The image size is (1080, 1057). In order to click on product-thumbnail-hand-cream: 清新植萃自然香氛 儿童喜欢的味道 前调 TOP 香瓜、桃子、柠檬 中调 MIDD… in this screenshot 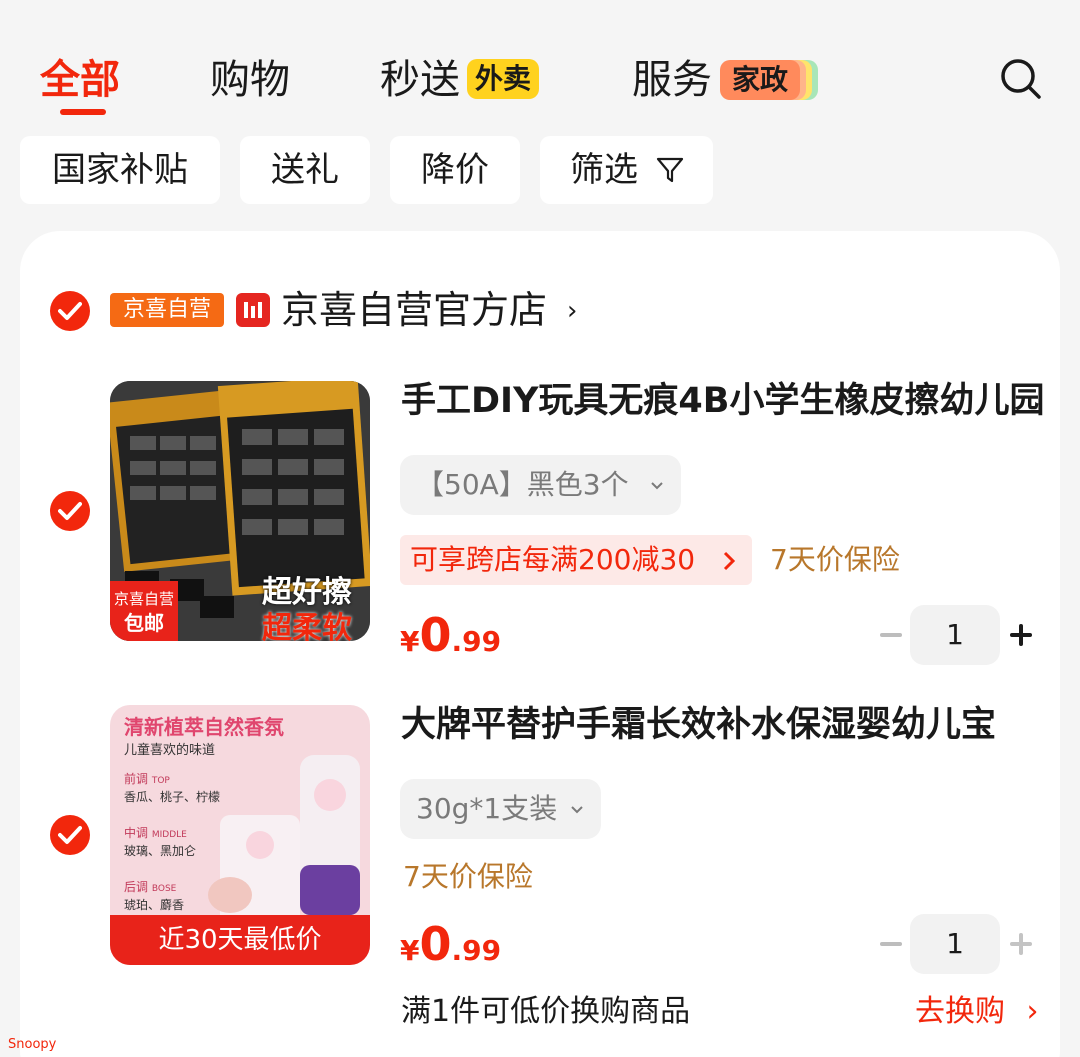, I will do `click(240, 835)`.